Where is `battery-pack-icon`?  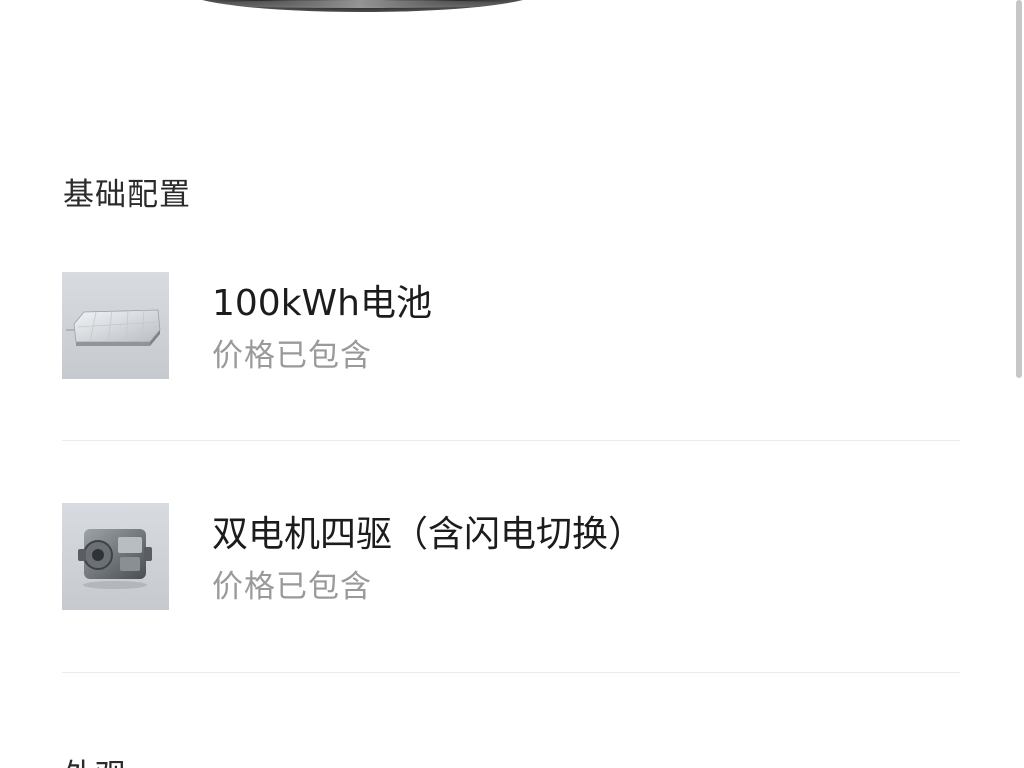 battery-pack-icon is located at coordinates (115, 325).